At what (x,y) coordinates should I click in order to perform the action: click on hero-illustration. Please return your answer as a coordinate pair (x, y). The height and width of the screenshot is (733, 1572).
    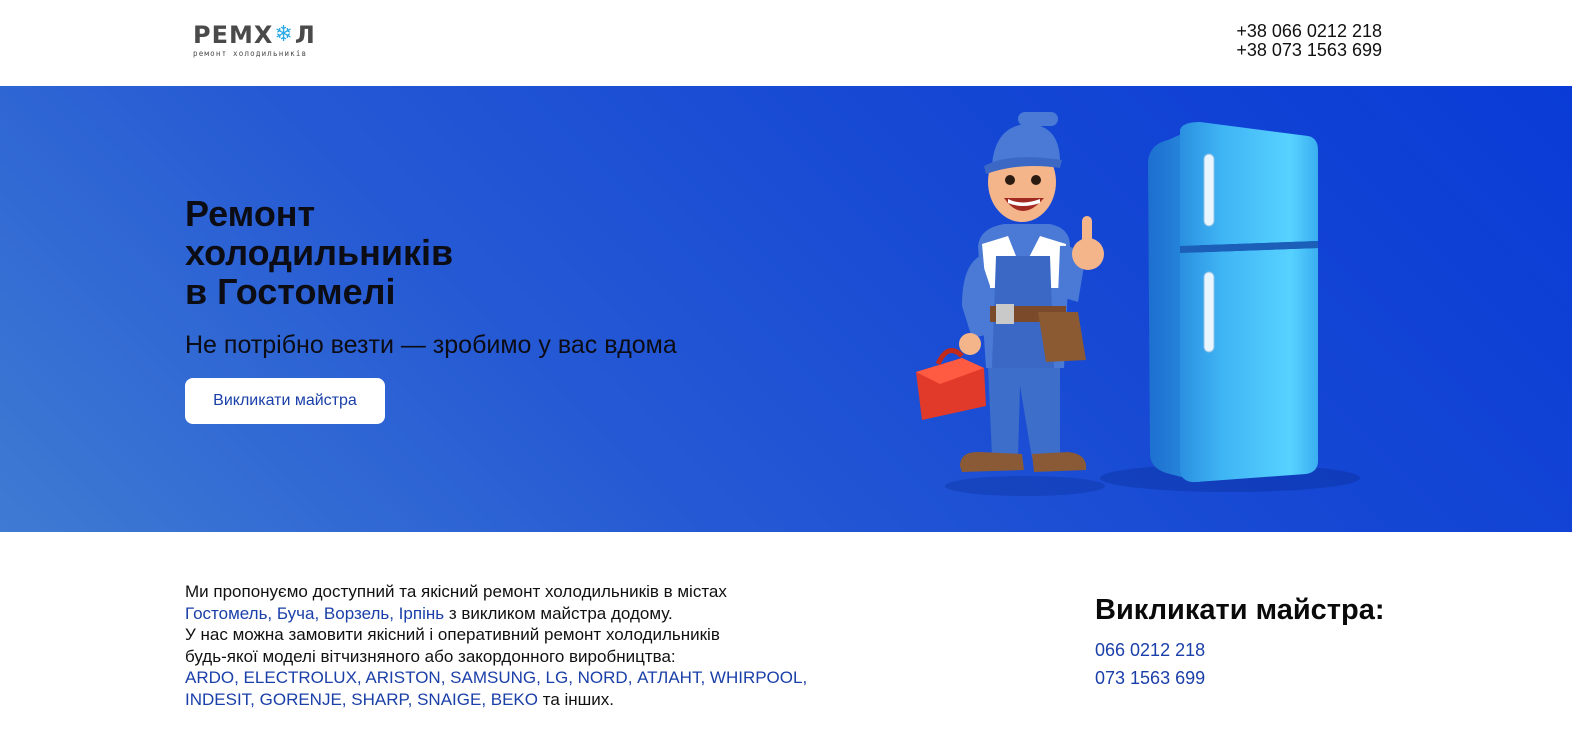
    Looking at the image, I should click on (1138, 304).